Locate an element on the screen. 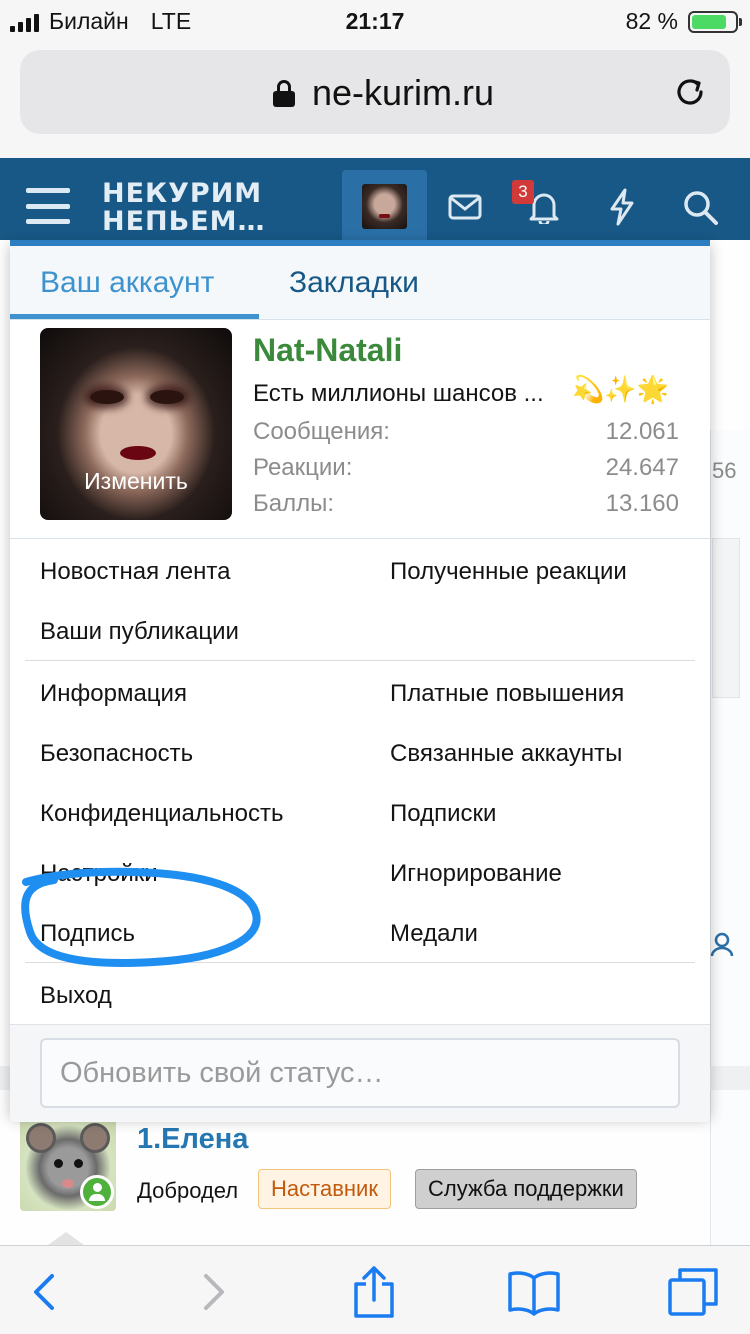 The image size is (750, 1334). stat-label: Баллы: is located at coordinates (294, 503).